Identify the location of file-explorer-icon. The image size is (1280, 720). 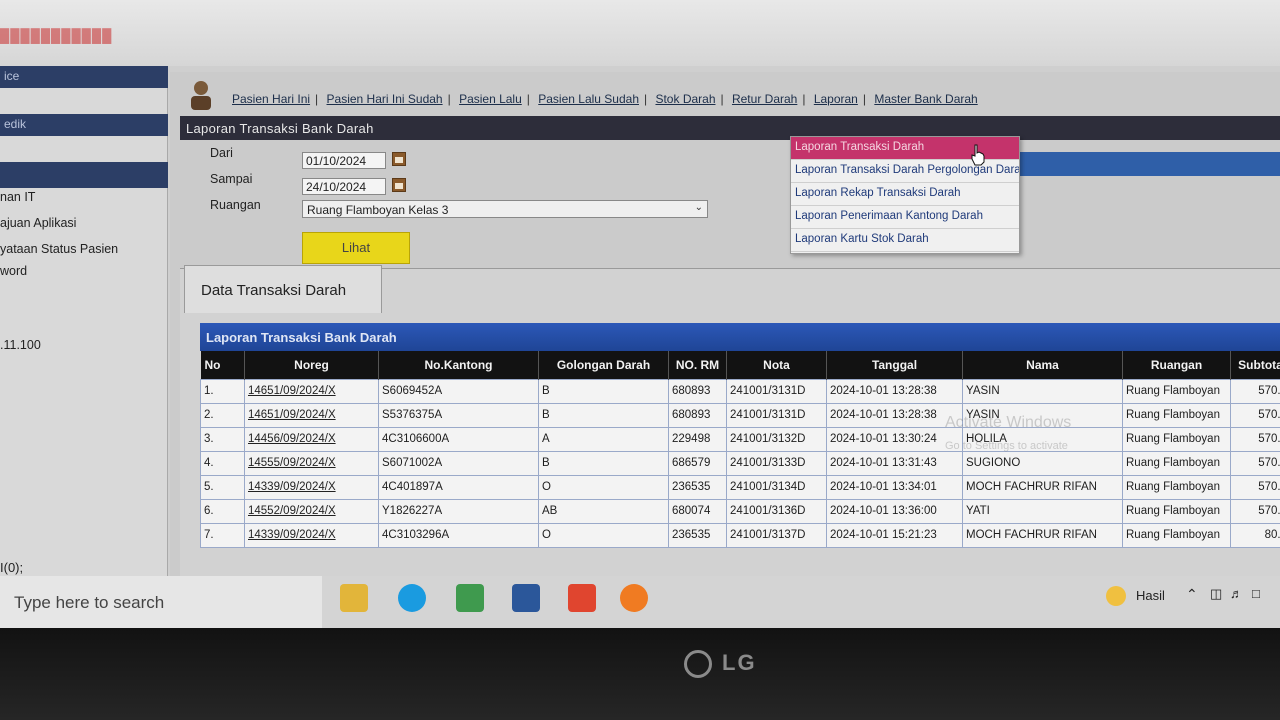
(354, 598).